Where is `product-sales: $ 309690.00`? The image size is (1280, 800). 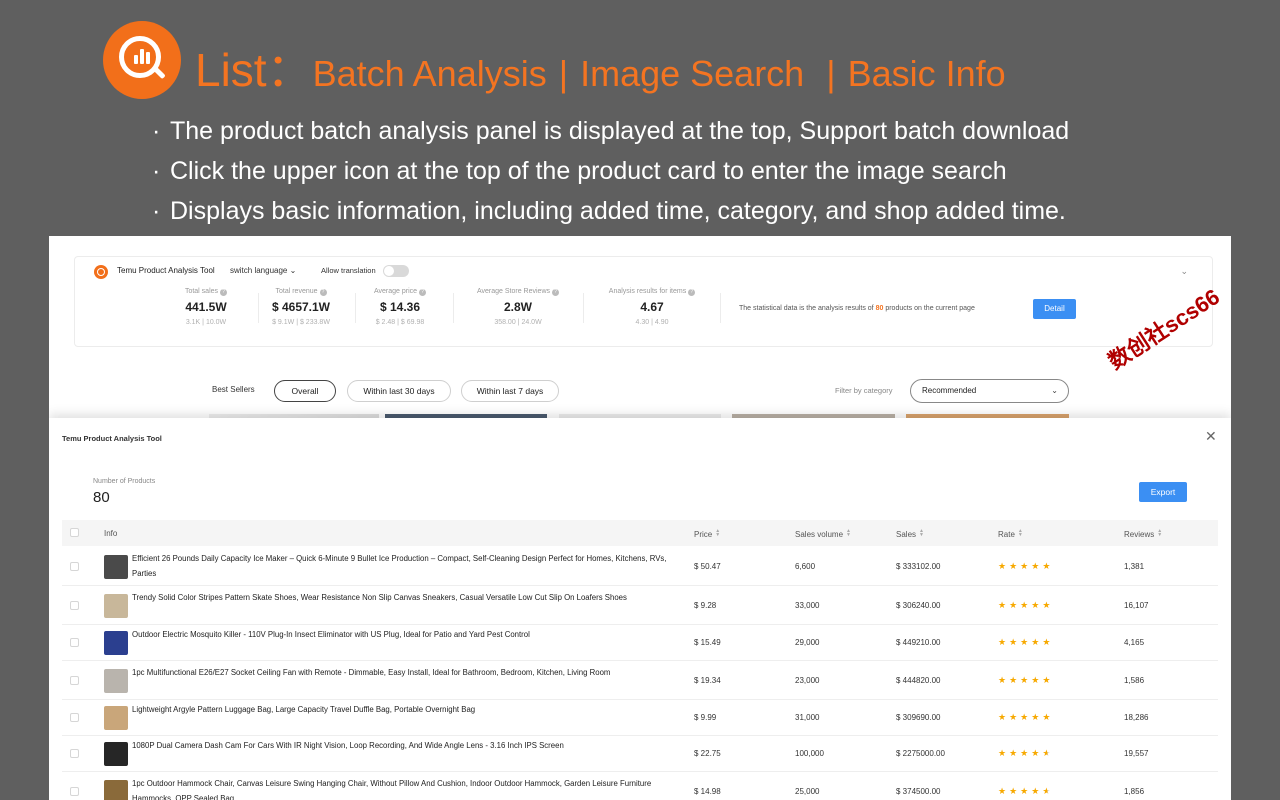
product-sales: $ 309690.00 is located at coordinates (918, 717).